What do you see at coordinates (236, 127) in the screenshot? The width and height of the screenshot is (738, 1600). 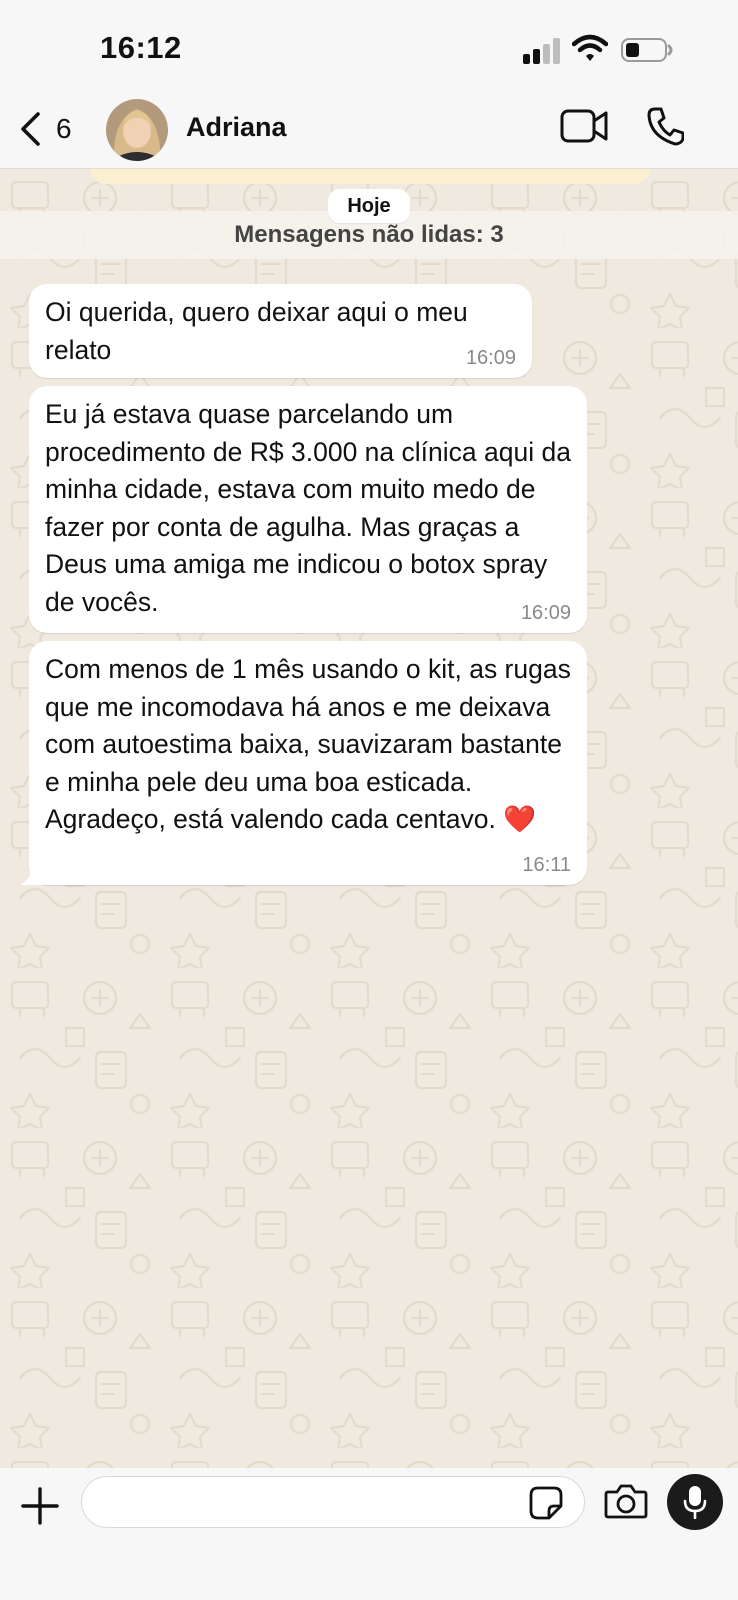 I see `contact-name: Adriana` at bounding box center [236, 127].